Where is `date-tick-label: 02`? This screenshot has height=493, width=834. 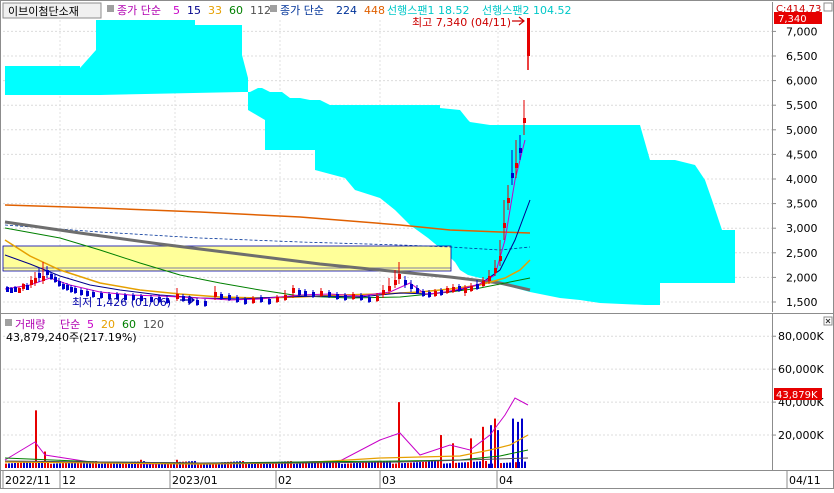
date-tick-label: 02 is located at coordinates (285, 480).